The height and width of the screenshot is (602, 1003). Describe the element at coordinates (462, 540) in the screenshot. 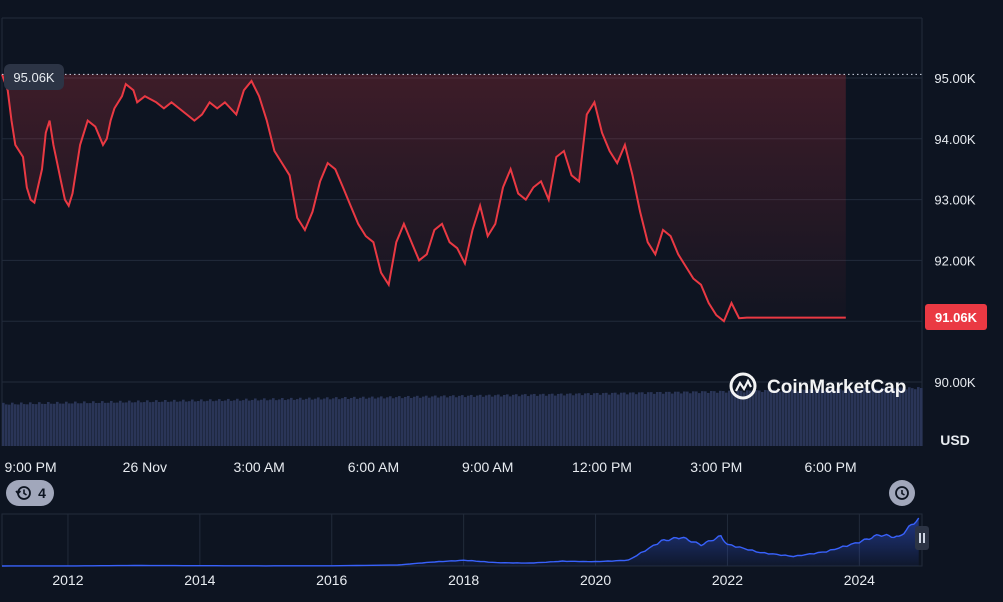

I see `range-navigator` at that location.